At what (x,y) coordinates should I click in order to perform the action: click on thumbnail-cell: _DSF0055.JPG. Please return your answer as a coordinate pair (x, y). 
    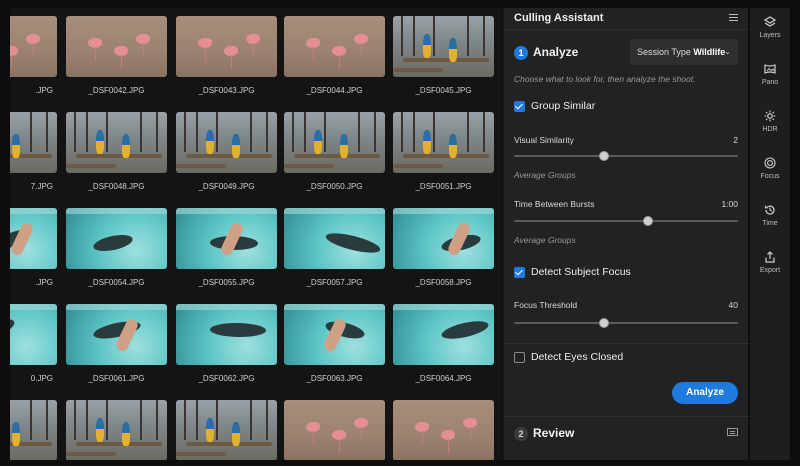
    Looking at the image, I should click on (228, 246).